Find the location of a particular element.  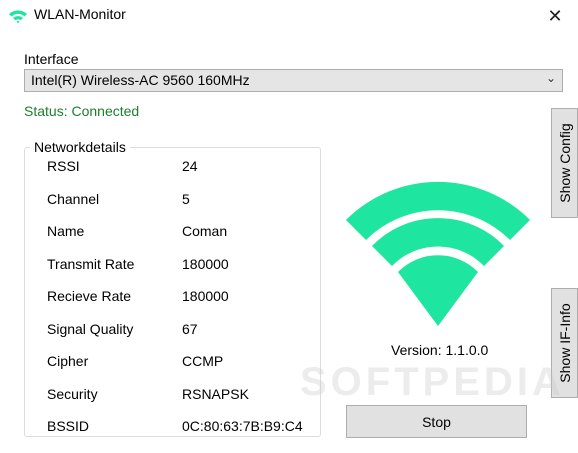

detail-value-bssid: 0C:80:63:7B:B9:C4 is located at coordinates (242, 426).